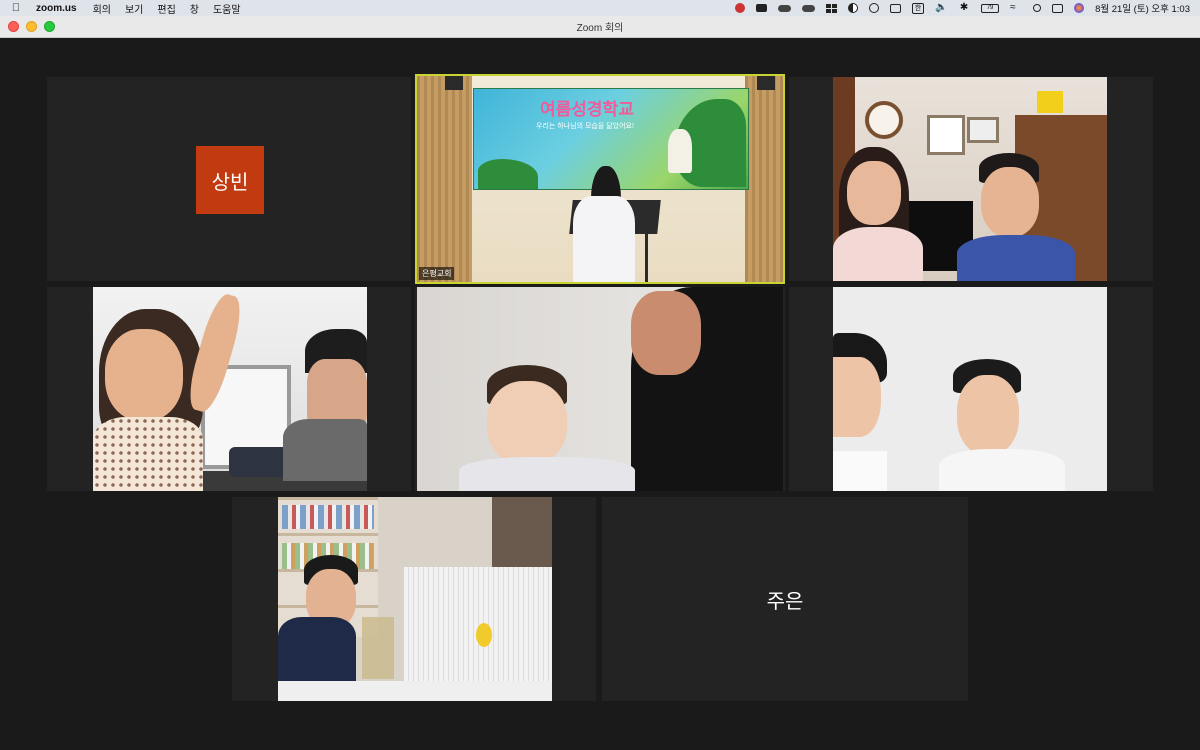 The image size is (1200, 750). What do you see at coordinates (1058, 8) in the screenshot?
I see `control-center-icon` at bounding box center [1058, 8].